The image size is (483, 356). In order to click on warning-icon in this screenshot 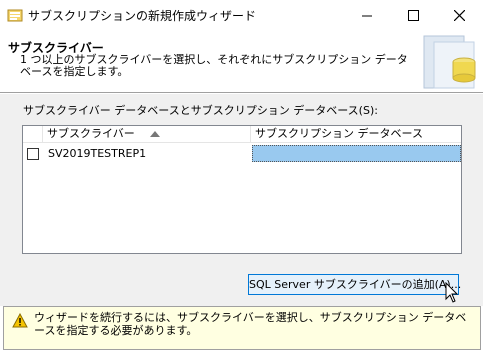, I will do `click(20, 320)`.